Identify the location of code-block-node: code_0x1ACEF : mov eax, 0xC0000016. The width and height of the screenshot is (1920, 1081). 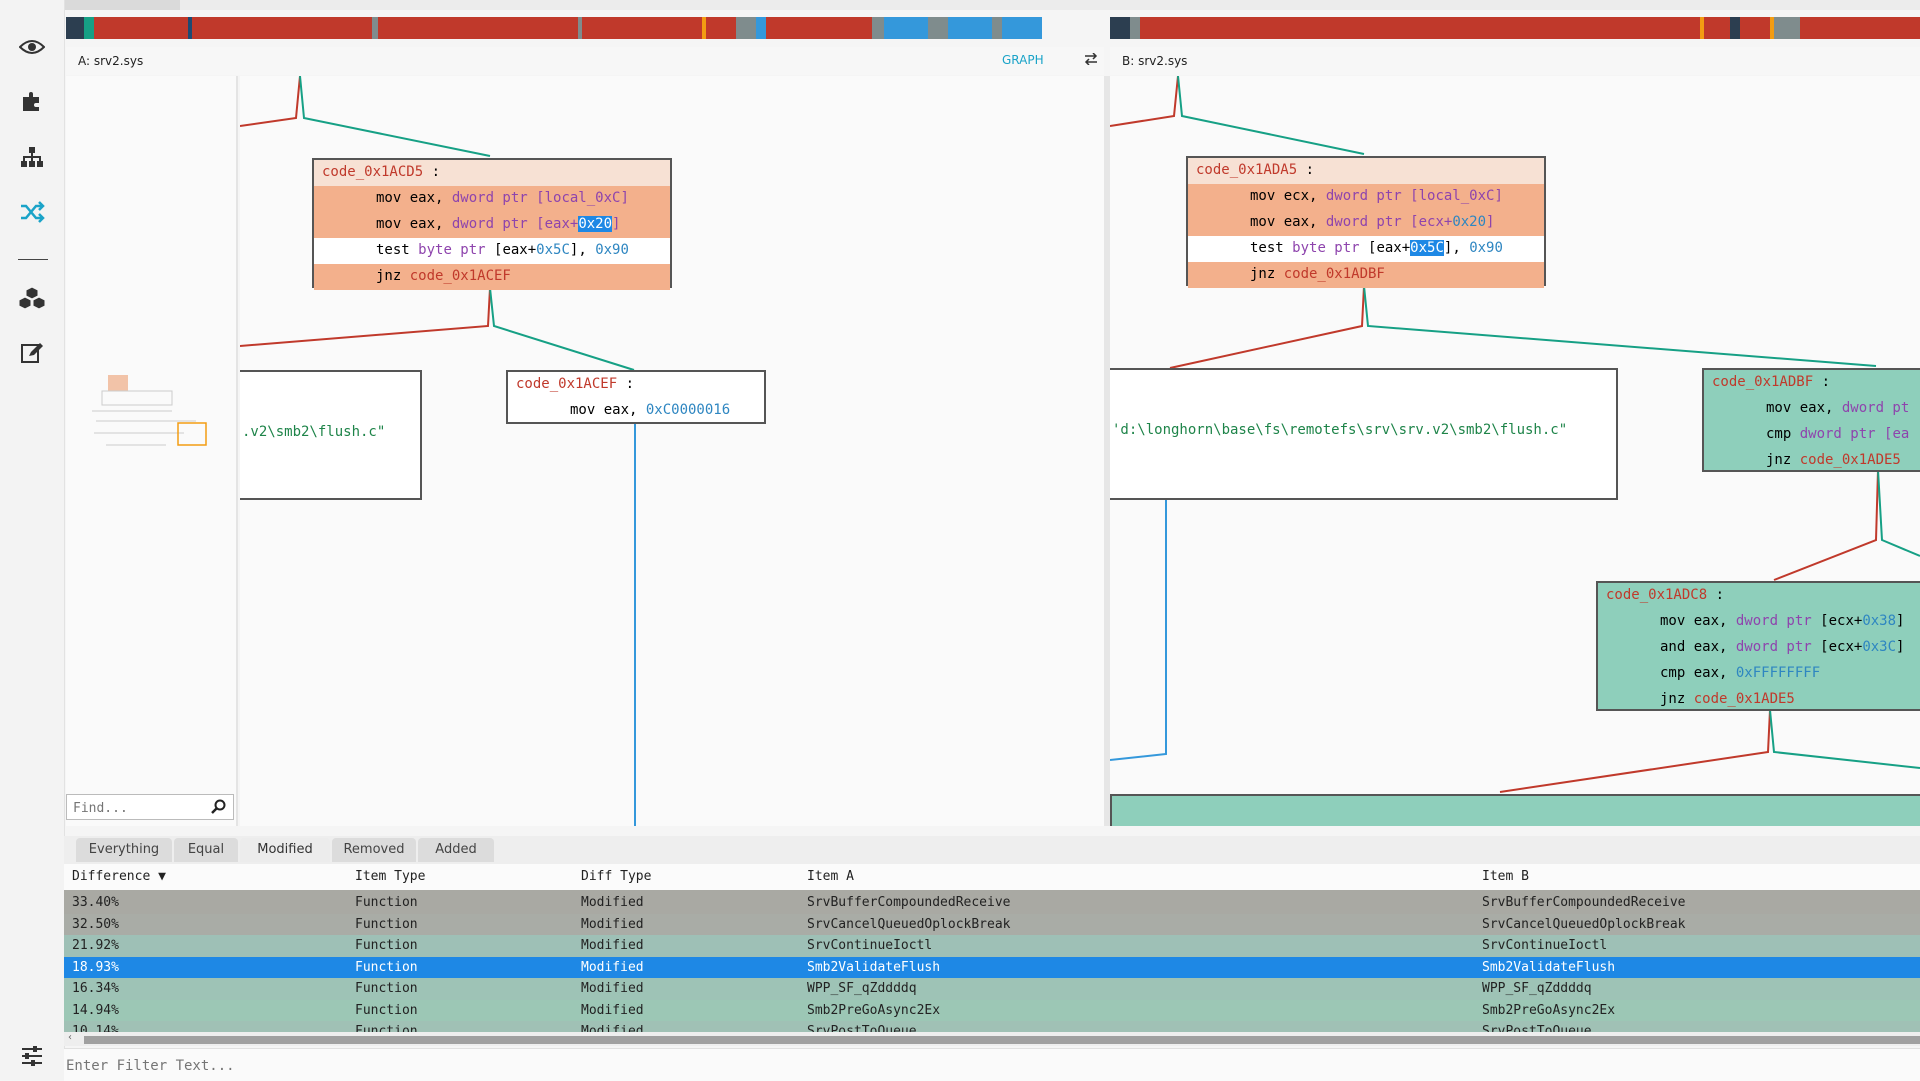
(636, 397).